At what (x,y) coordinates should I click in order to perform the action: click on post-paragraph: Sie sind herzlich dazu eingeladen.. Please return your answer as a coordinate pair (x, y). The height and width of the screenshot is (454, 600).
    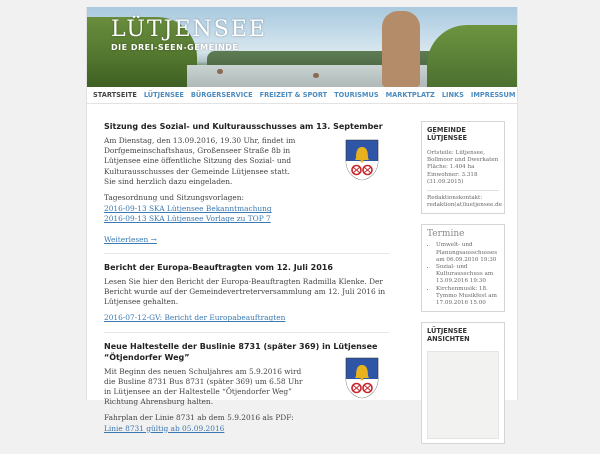
    Looking at the image, I should click on (168, 181).